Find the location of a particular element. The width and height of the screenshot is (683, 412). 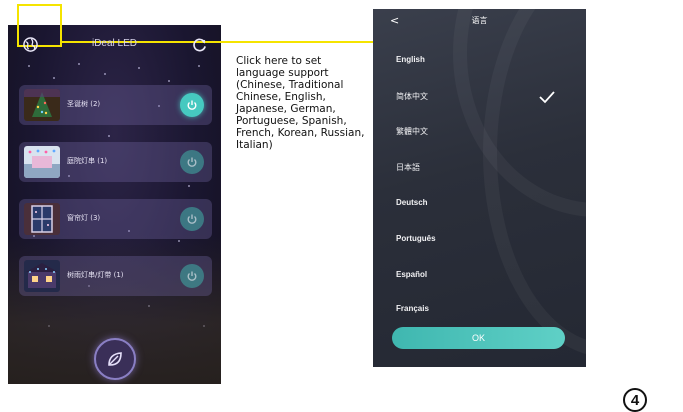

language-option-traditional-chinese: 繁體中文 is located at coordinates (412, 131).